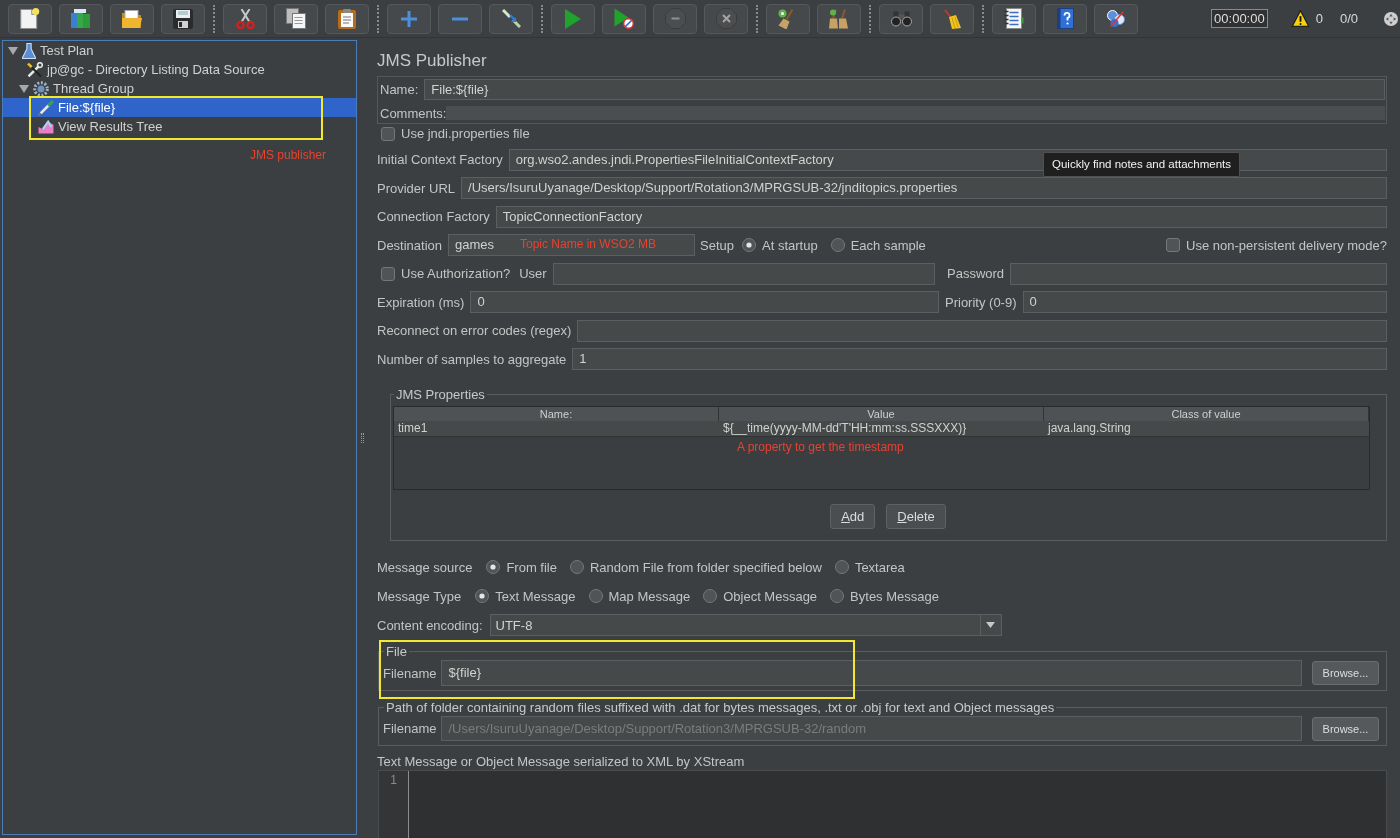 This screenshot has height=838, width=1400. What do you see at coordinates (179, 69) in the screenshot?
I see `tree-item: jp@gc - Directory Listing Data Source` at bounding box center [179, 69].